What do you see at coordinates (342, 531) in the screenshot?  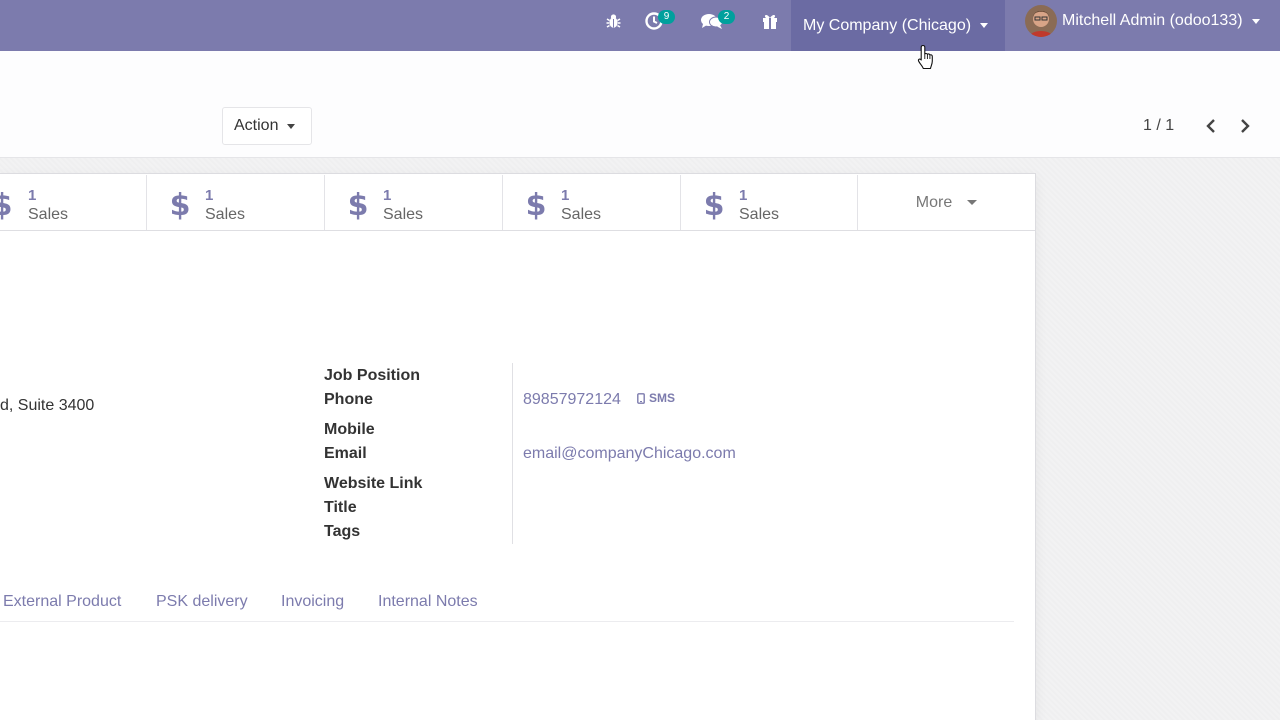 I see `tags-label: Tags` at bounding box center [342, 531].